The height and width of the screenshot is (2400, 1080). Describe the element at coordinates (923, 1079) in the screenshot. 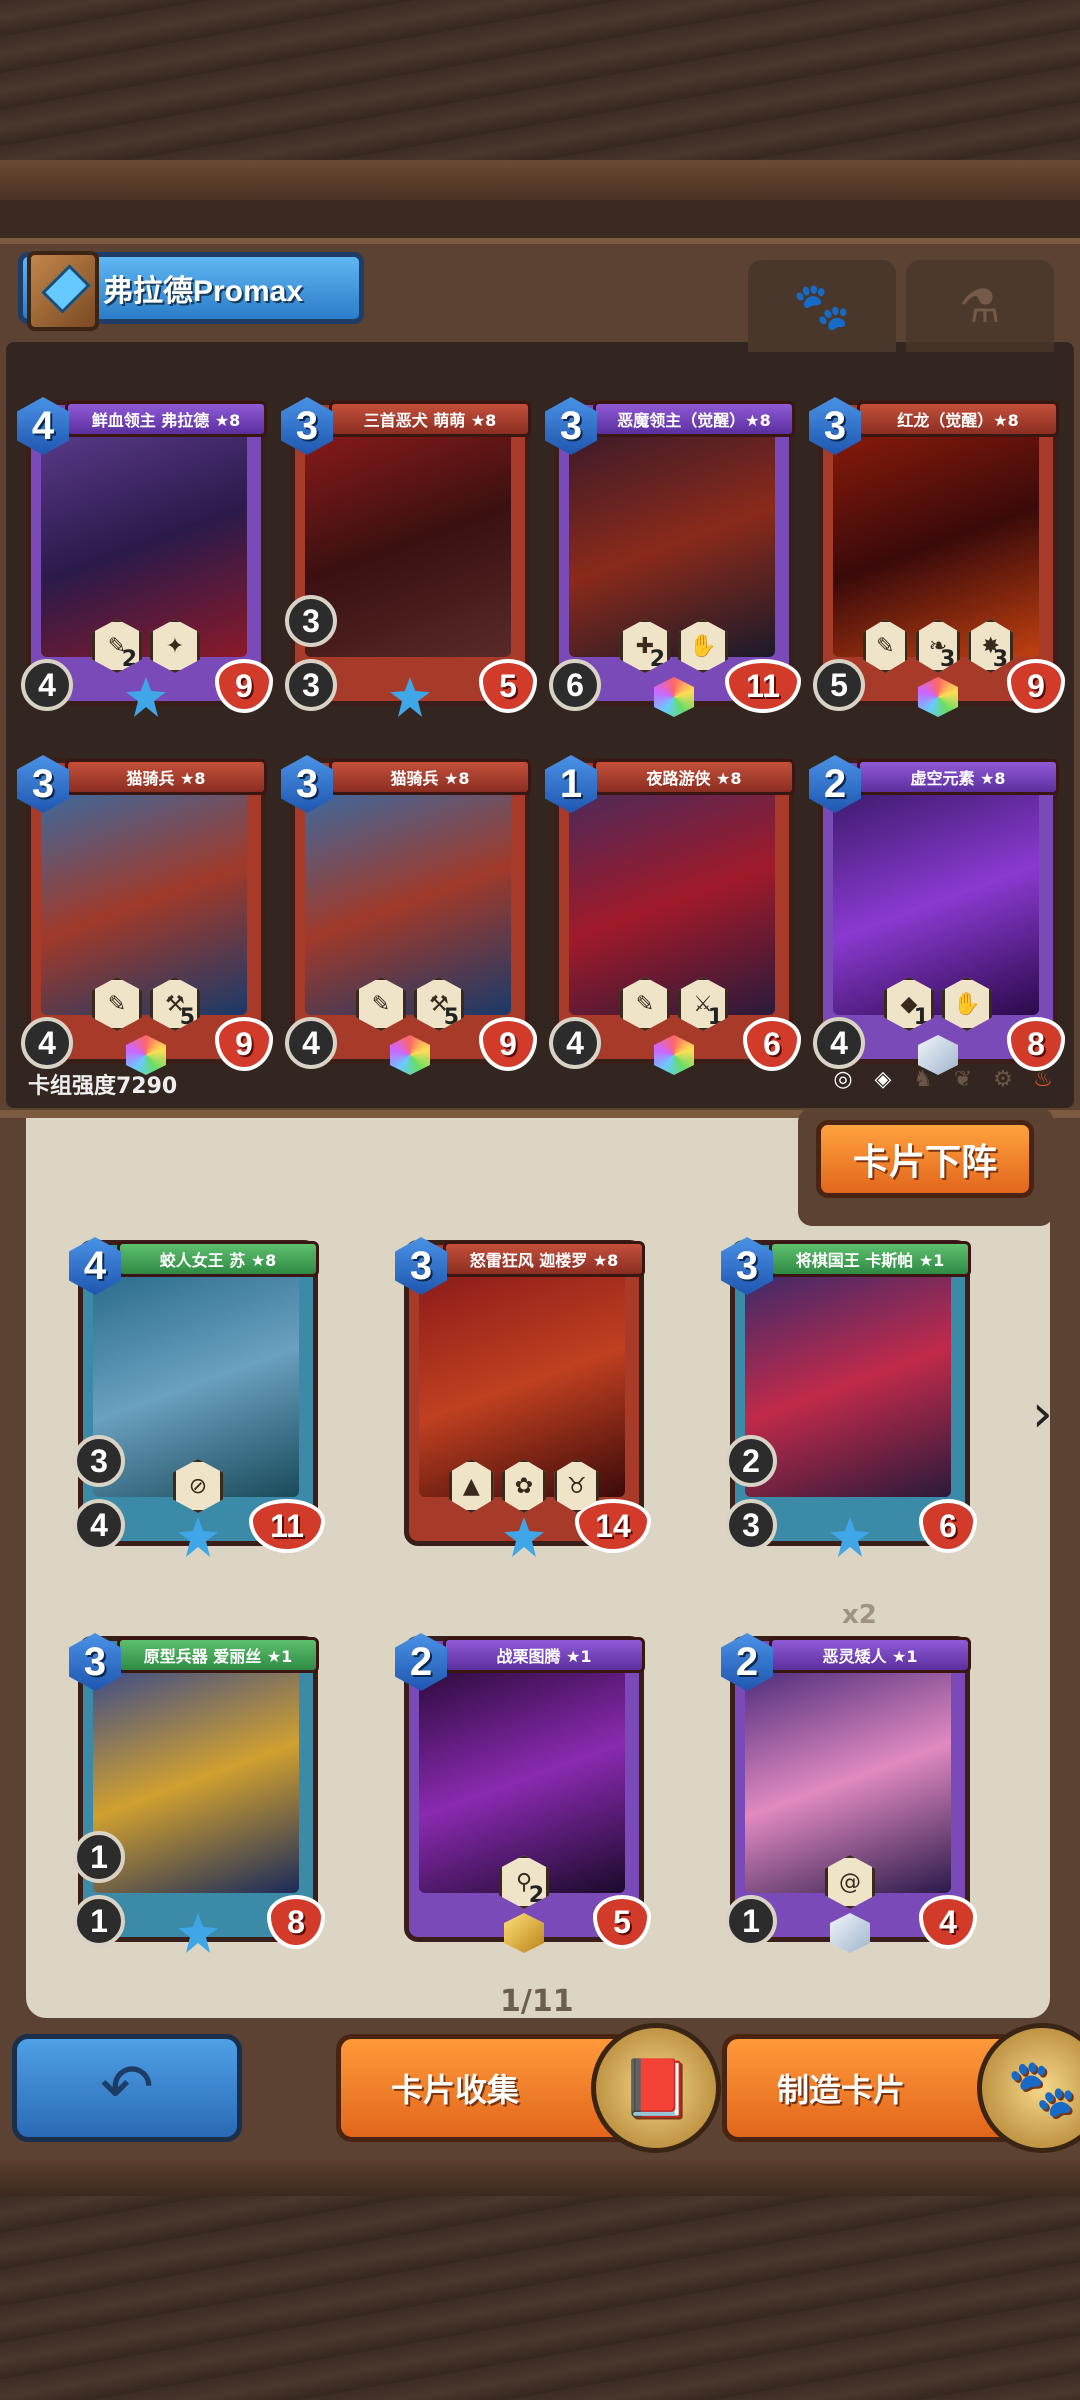

I see `beast-filter-icon: ♞` at that location.